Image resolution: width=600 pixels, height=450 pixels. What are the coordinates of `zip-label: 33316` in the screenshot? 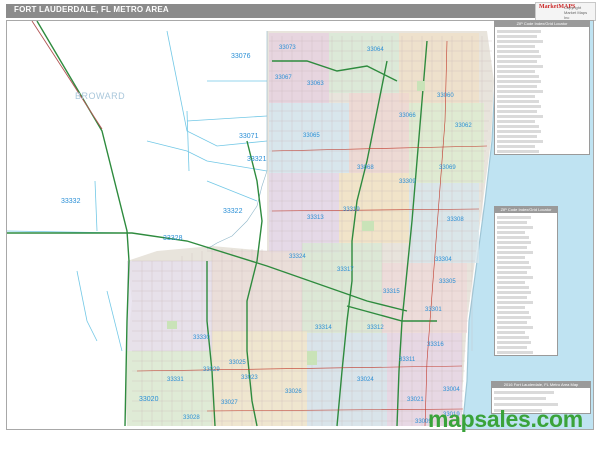 It's located at (435, 345).